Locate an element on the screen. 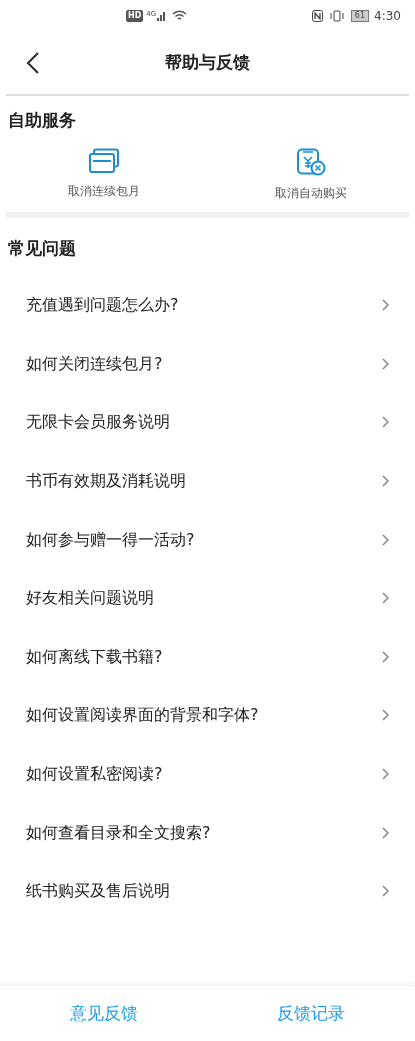 Image resolution: width=415 pixels, height=1041 pixels. self-service-item: 取消自动购买 is located at coordinates (311, 174).